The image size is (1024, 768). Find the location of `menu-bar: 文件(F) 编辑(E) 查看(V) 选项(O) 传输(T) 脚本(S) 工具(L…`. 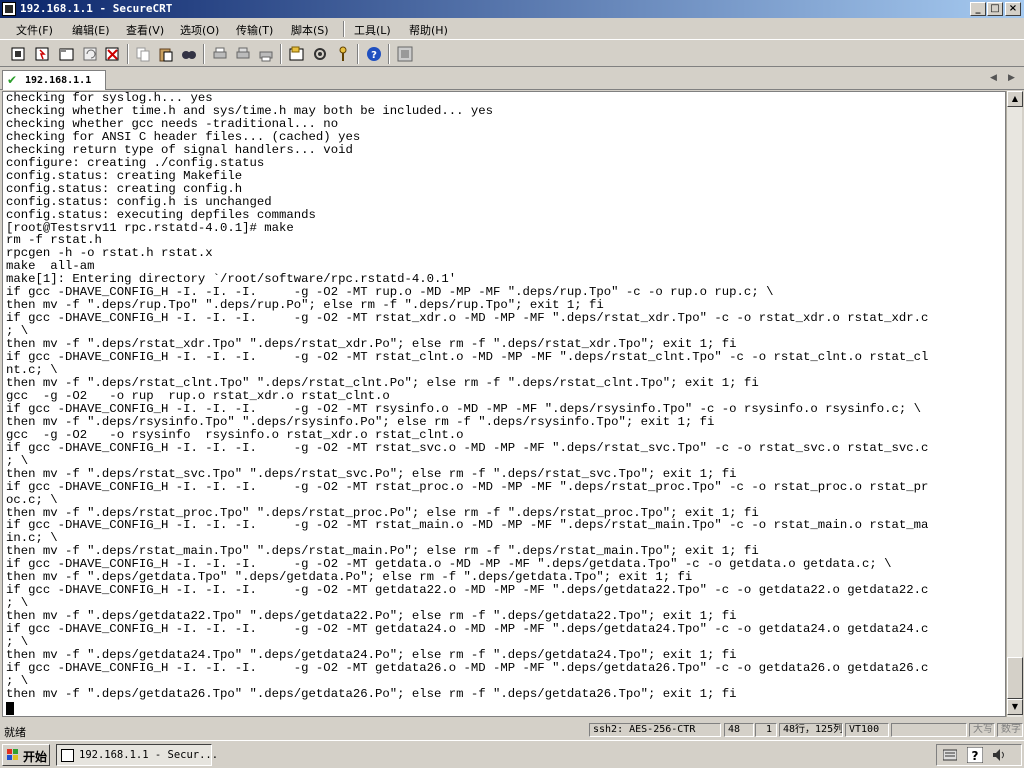

menu-bar: 文件(F) 编辑(E) 查看(V) 选项(O) 传输(T) 脚本(S) 工具(L… is located at coordinates (512, 29).